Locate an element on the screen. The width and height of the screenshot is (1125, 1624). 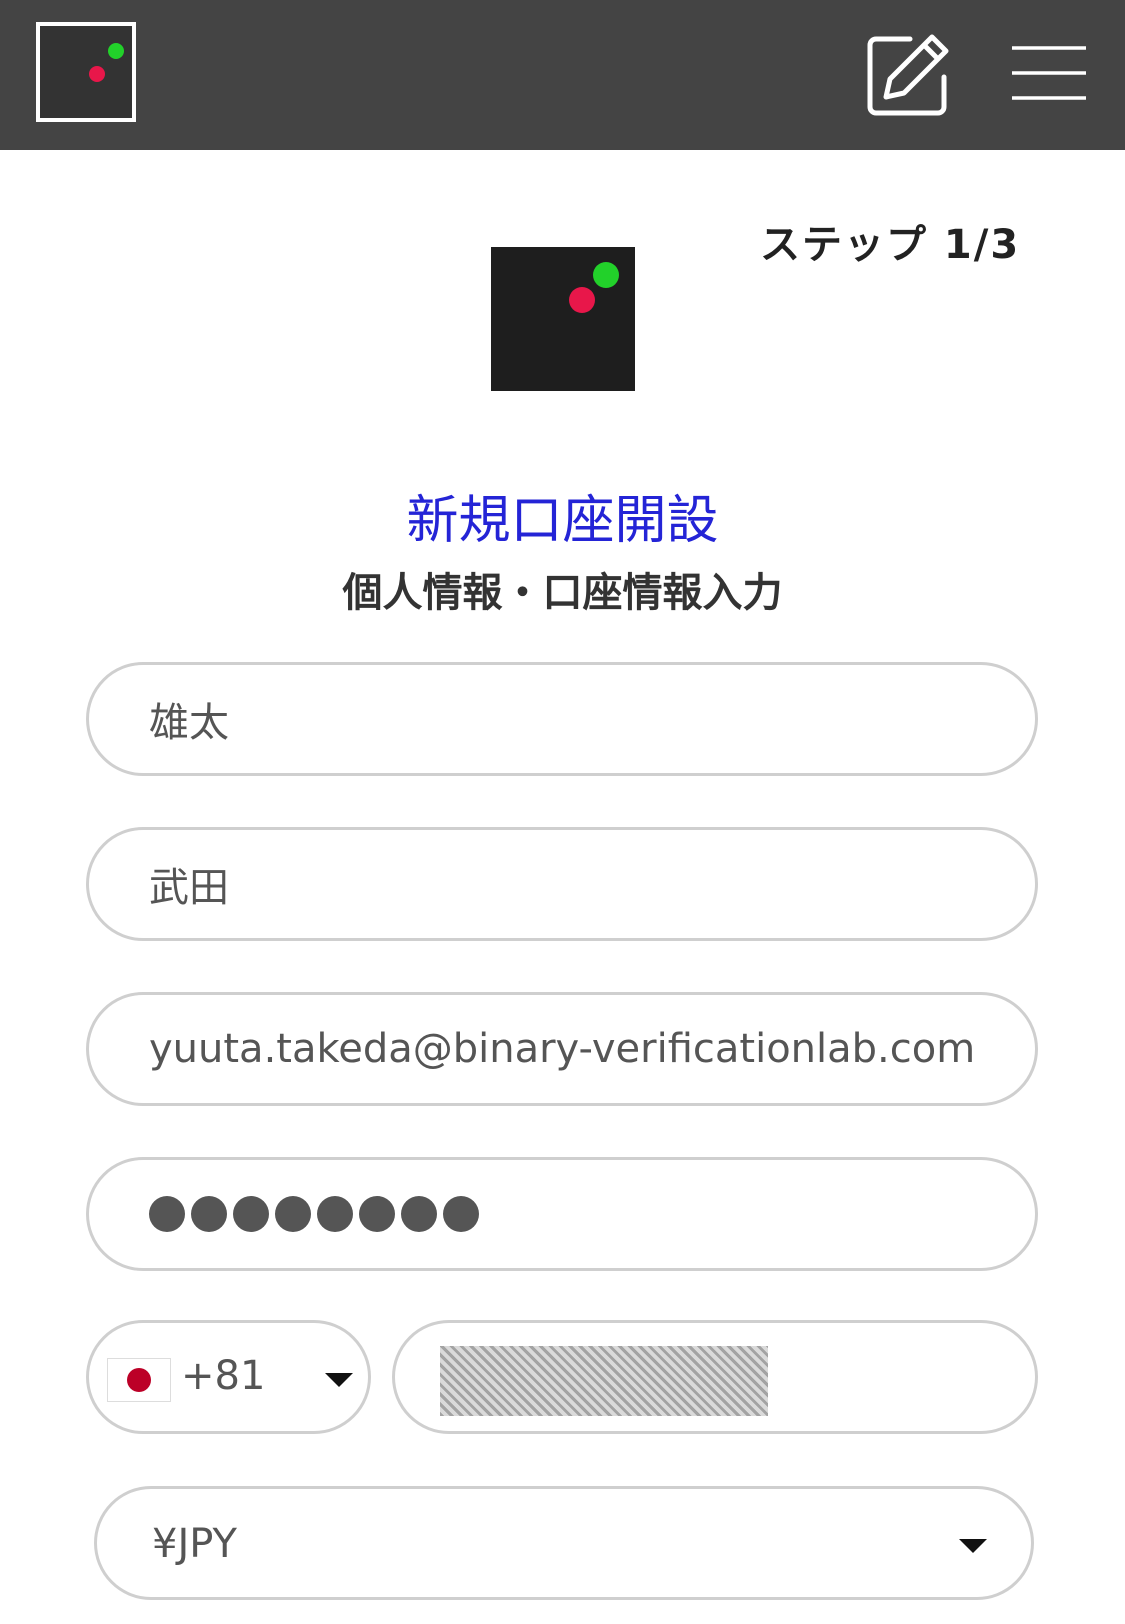
currency-select: ¥JPY is located at coordinates (564, 1543).